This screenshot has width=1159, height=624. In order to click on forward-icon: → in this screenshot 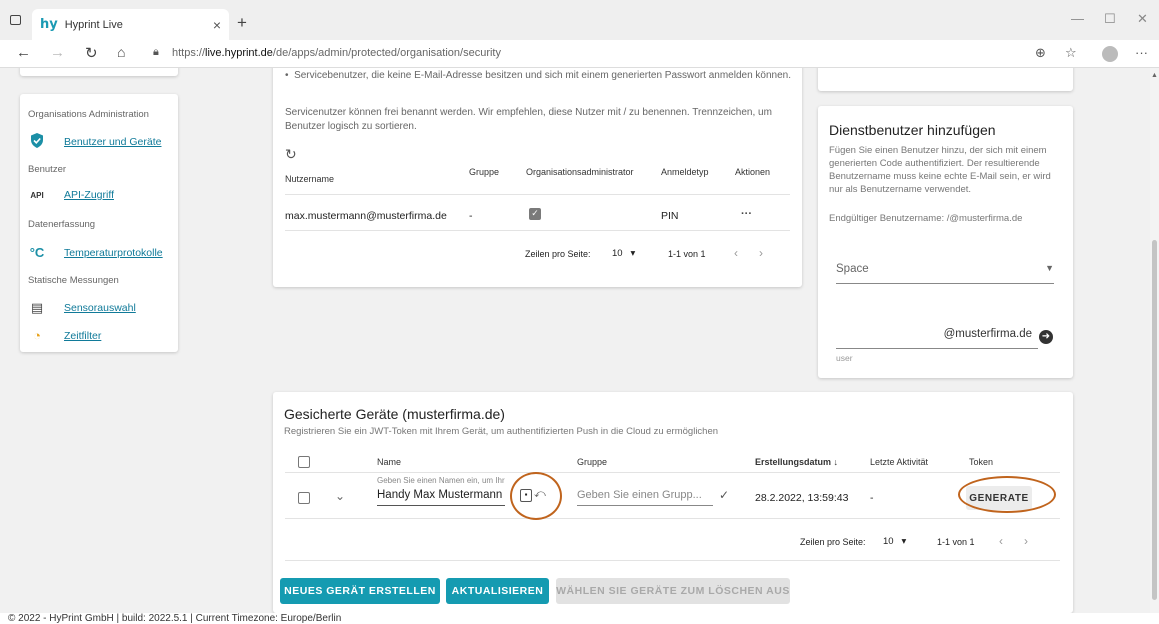, I will do `click(57, 52)`.